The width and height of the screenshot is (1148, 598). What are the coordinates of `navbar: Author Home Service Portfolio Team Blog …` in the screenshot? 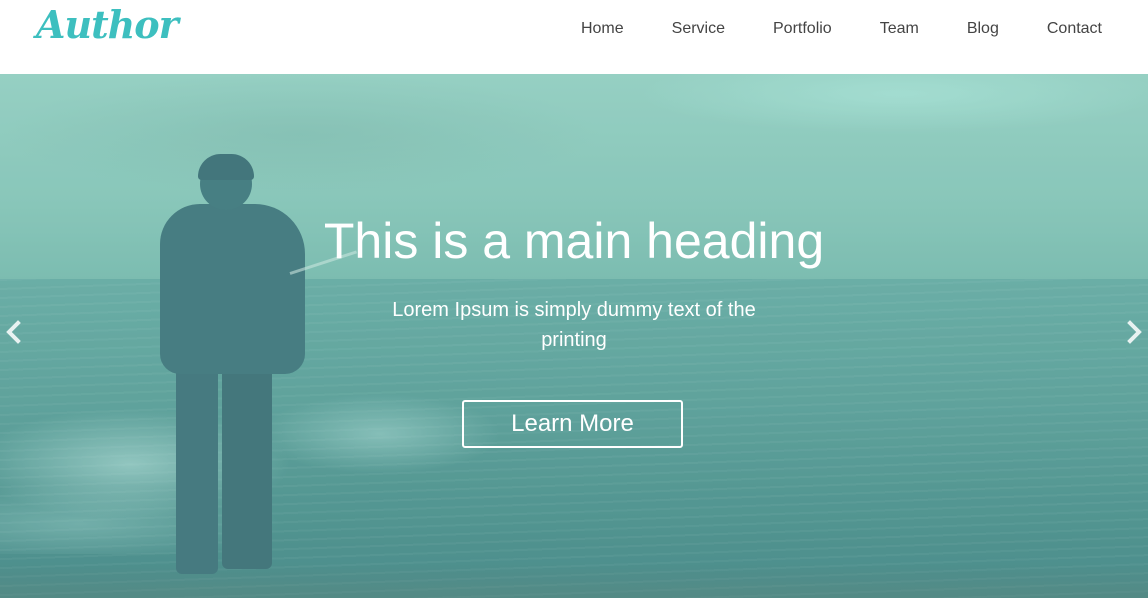 It's located at (574, 37).